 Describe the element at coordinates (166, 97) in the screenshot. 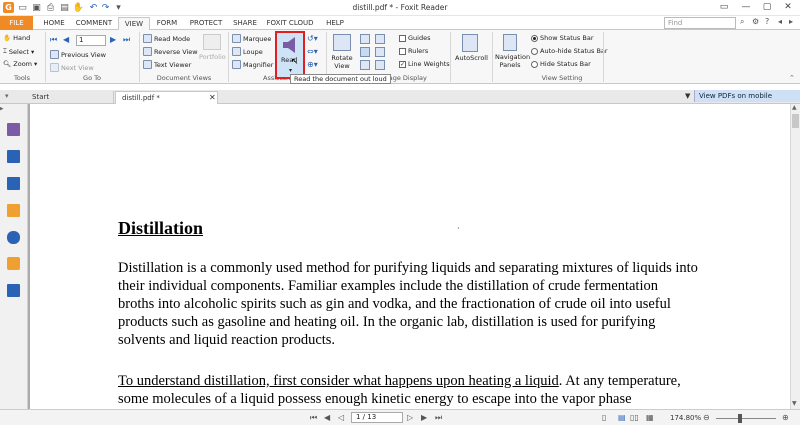

I see `tab-distill: distill.pdf * ✕` at that location.